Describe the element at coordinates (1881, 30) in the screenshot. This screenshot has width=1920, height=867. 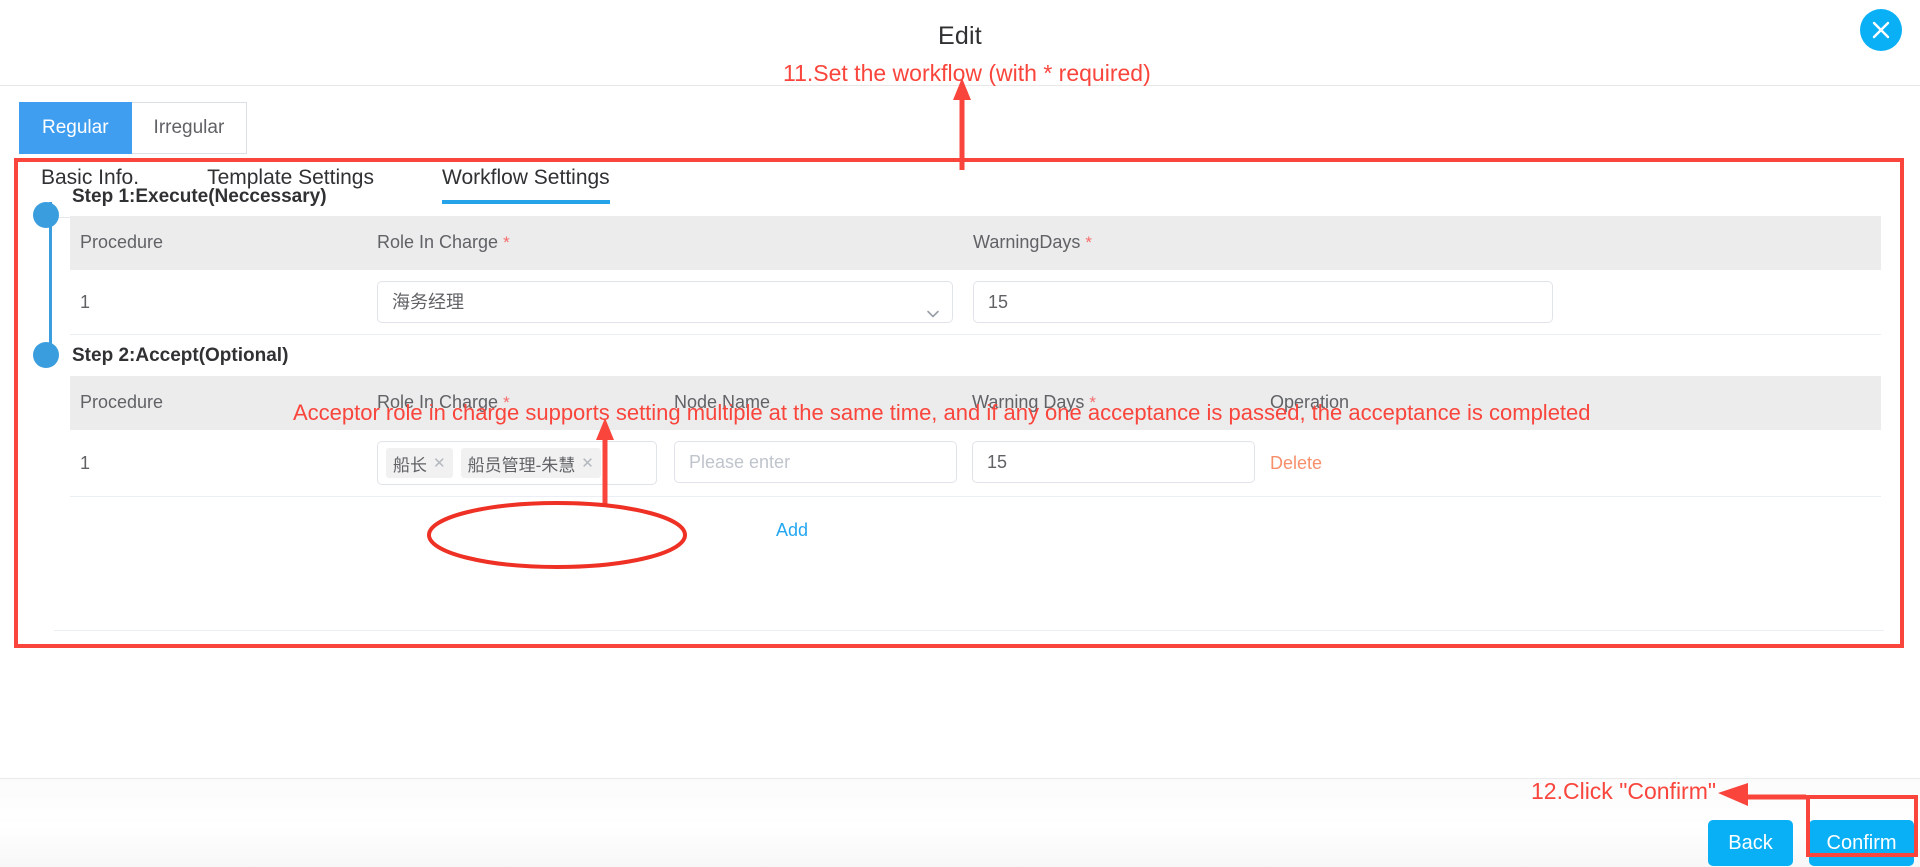
I see `close-icon` at that location.